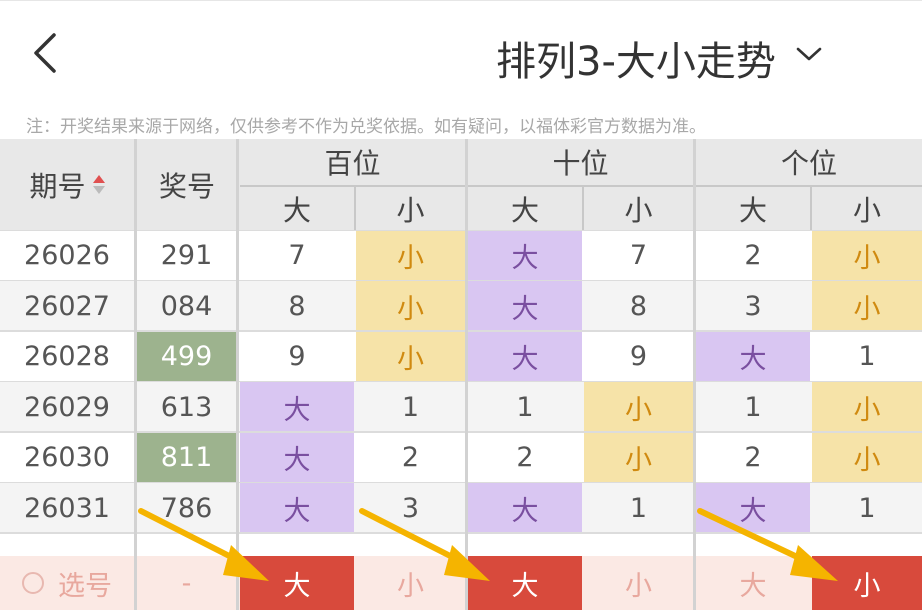  I want to click on table-row: 26029 613 大 1 1 小 1 小, so click(461, 407).